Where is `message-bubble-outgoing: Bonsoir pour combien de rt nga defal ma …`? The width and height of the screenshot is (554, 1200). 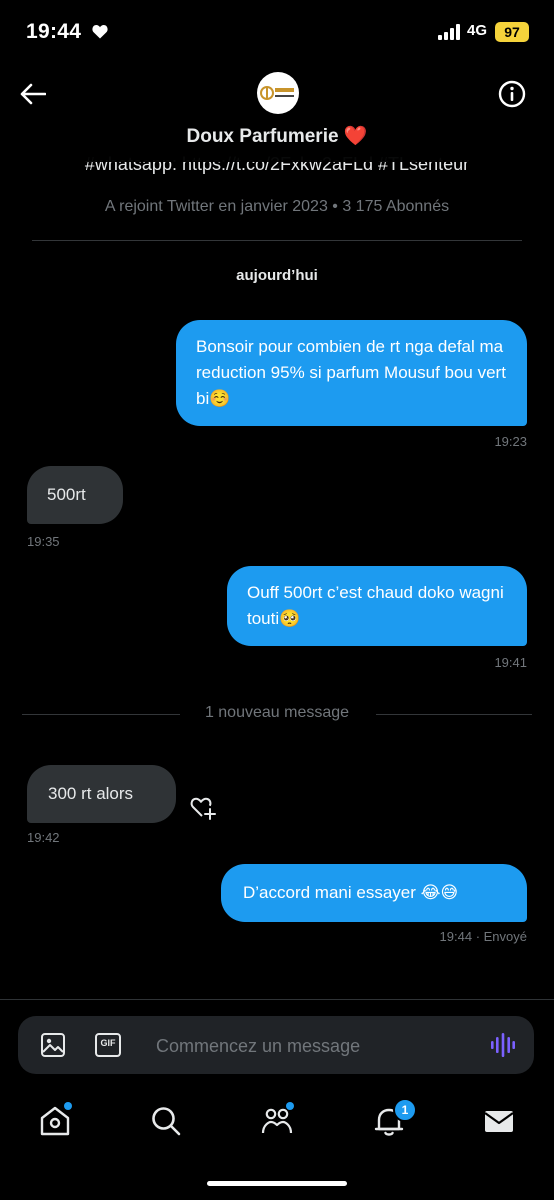
message-bubble-outgoing: Bonsoir pour combien de rt nga defal ma … is located at coordinates (351, 373).